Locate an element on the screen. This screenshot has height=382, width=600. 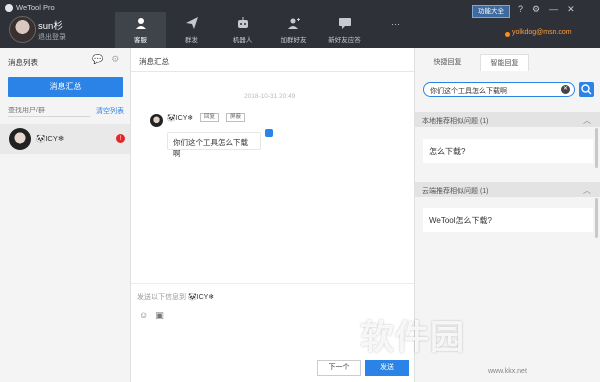
contact-name: 🐼ICY❄ is located at coordinates (50, 138).